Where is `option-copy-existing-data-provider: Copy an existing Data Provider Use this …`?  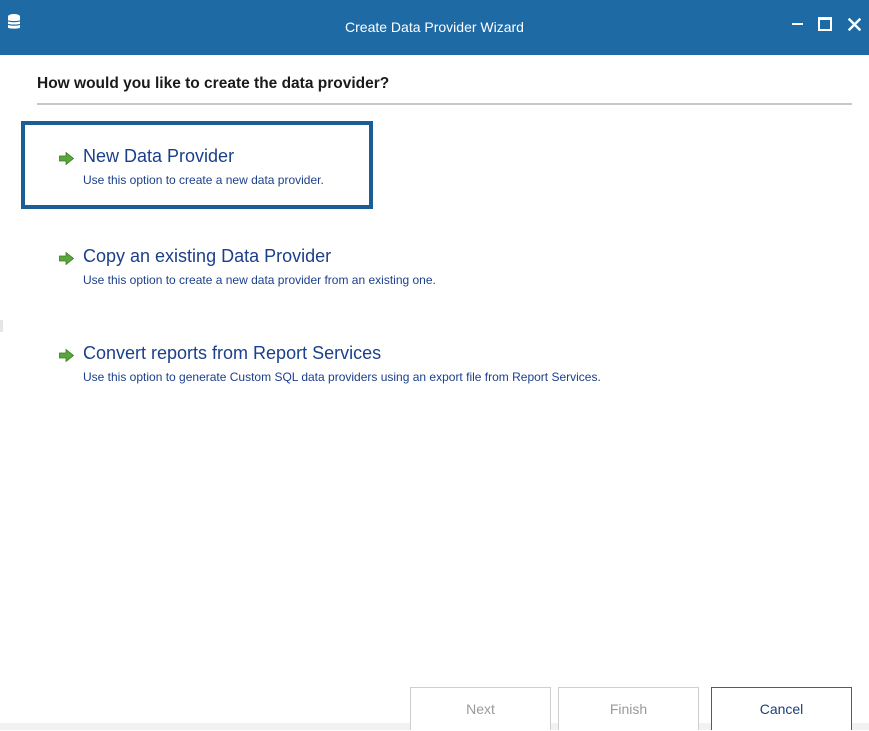
option-copy-existing-data-provider: Copy an existing Data Provider Use this … is located at coordinates (289, 270).